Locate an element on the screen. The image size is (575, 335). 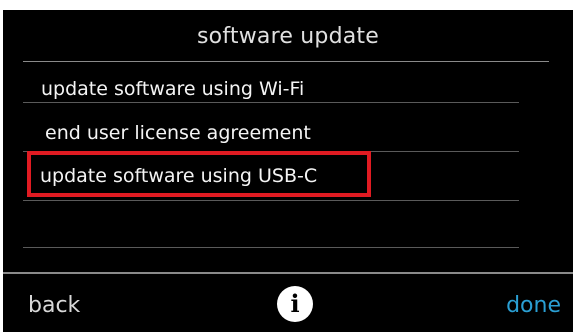
title-divider is located at coordinates (286, 61).